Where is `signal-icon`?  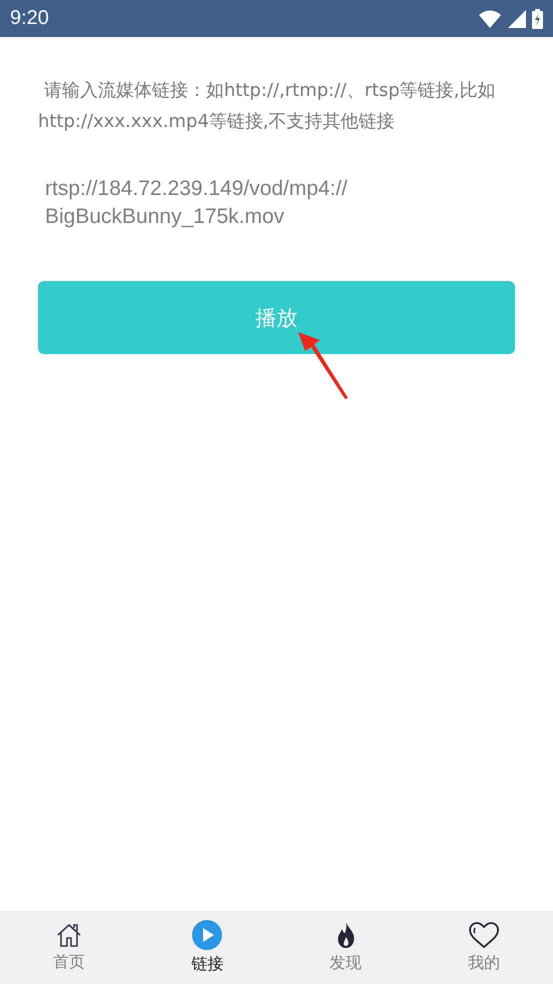 signal-icon is located at coordinates (517, 19).